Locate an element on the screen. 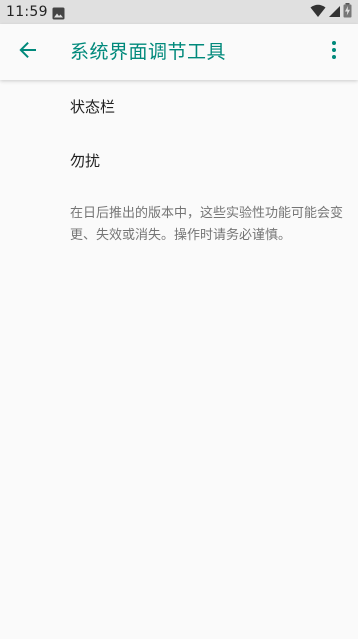  back-button is located at coordinates (28, 52).